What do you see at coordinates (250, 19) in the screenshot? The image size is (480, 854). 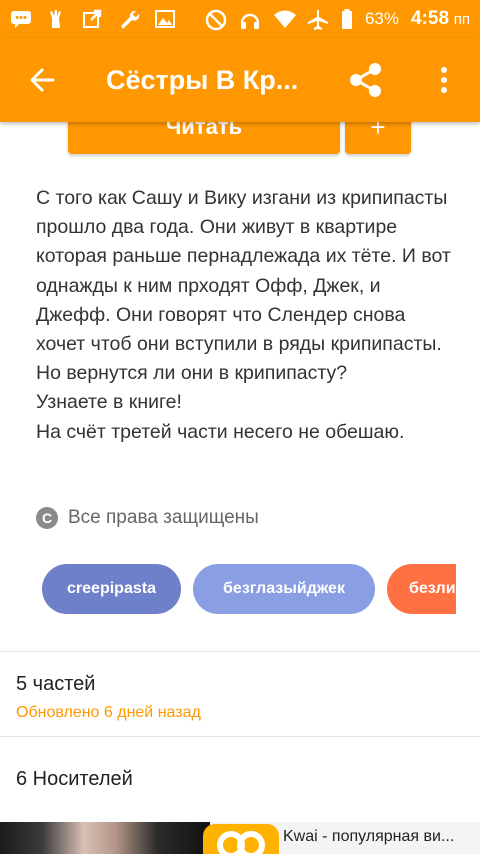 I see `headphones-icon` at bounding box center [250, 19].